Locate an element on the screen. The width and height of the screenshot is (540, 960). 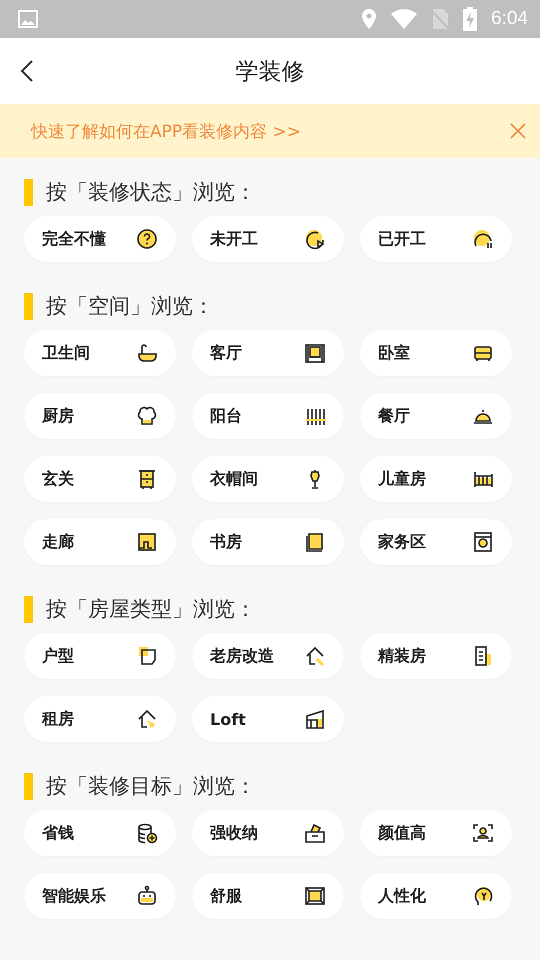
category-button: 餐厅 is located at coordinates (436, 416).